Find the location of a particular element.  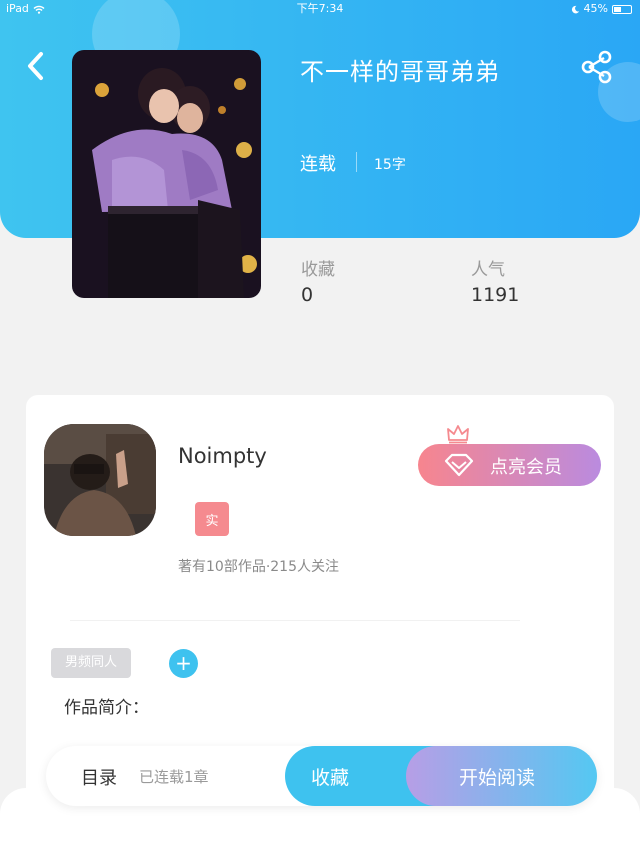

avatar-illustration is located at coordinates (100, 480).